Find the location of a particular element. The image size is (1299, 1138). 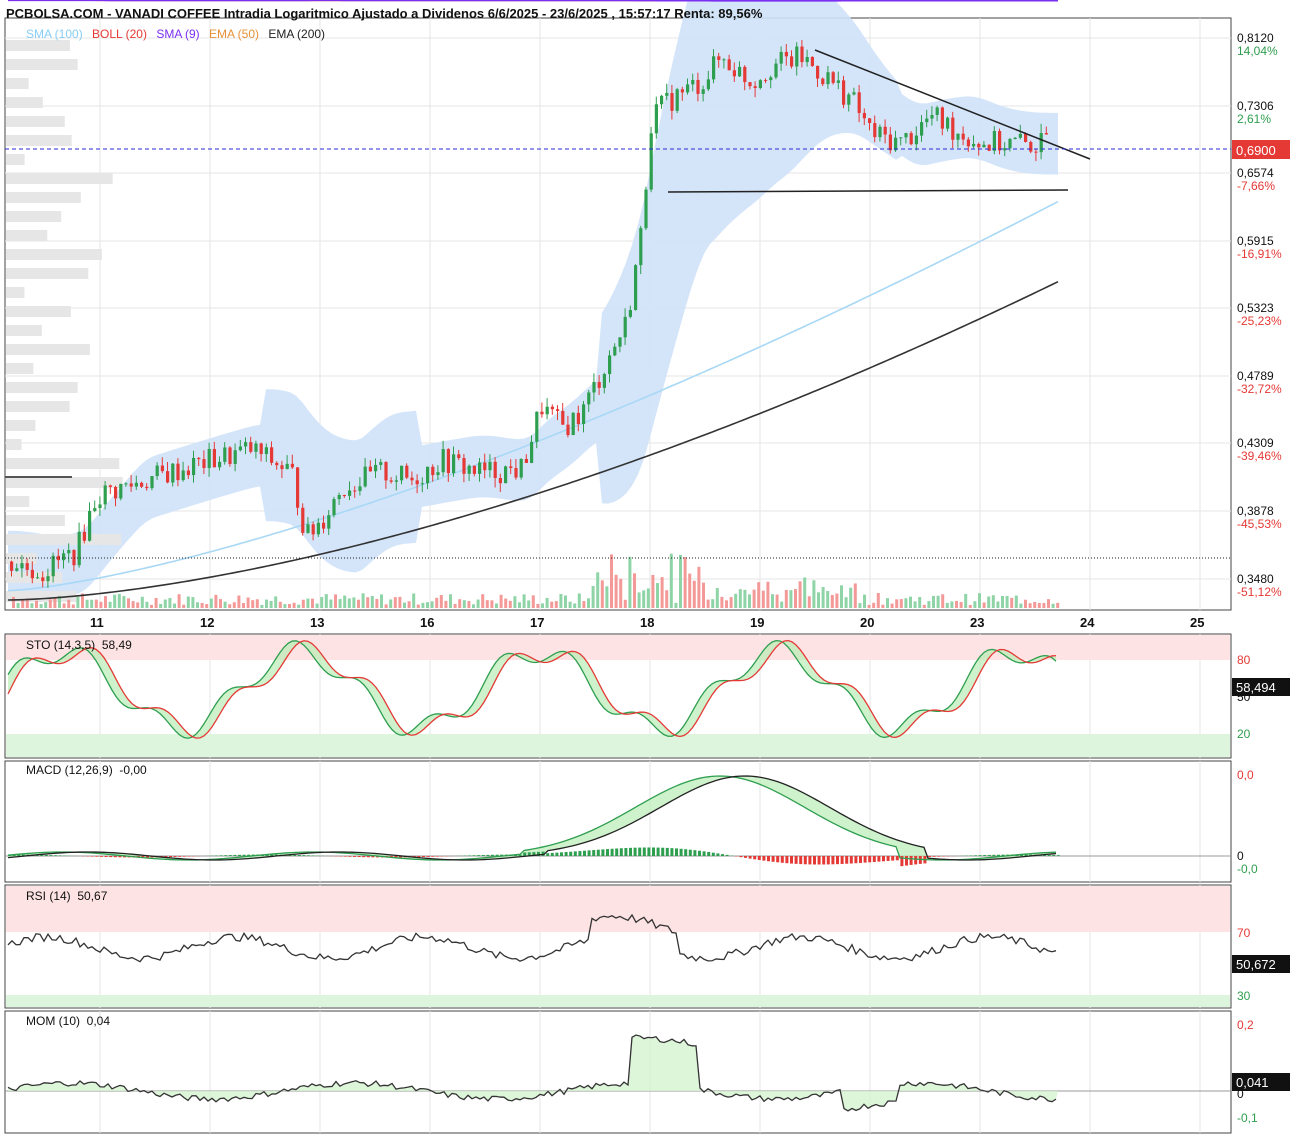

mom-last-text: 0,041 is located at coordinates (1252, 1082).